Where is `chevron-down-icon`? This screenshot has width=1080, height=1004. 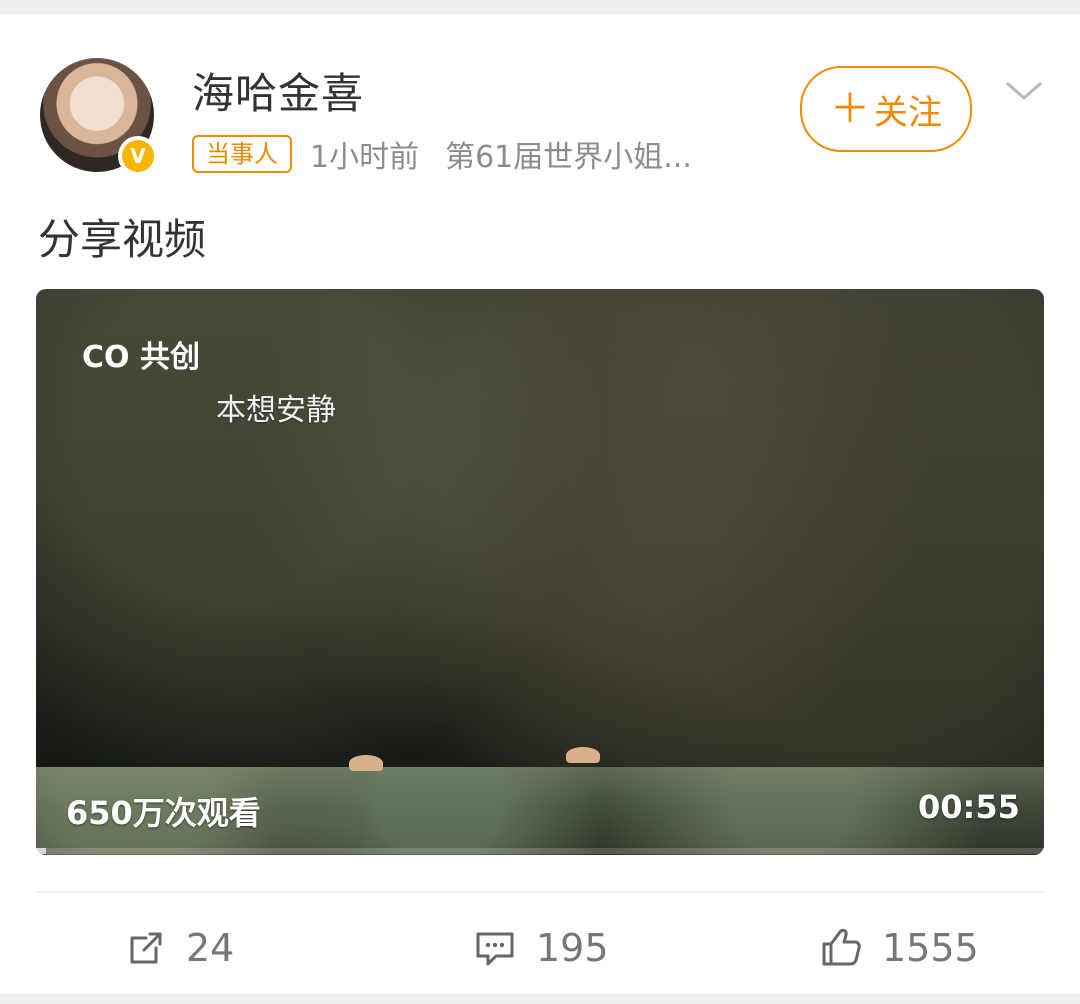 chevron-down-icon is located at coordinates (1024, 90).